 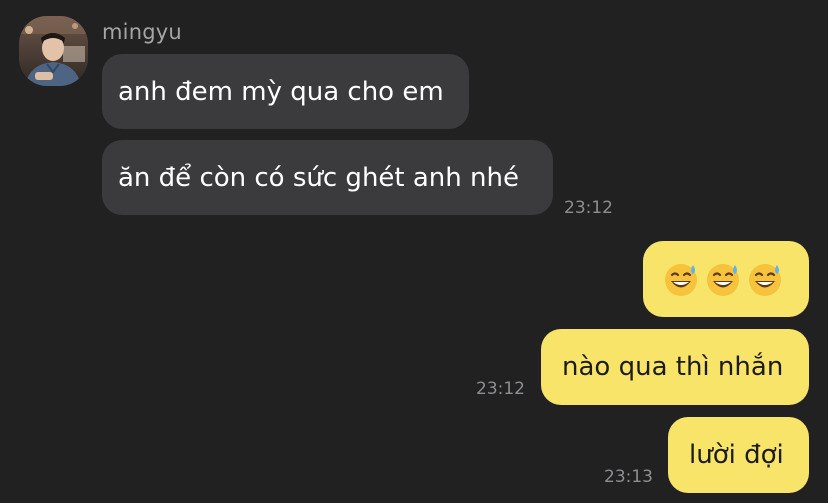 I want to click on message-text: nào qua thì nhắn, so click(x=673, y=367).